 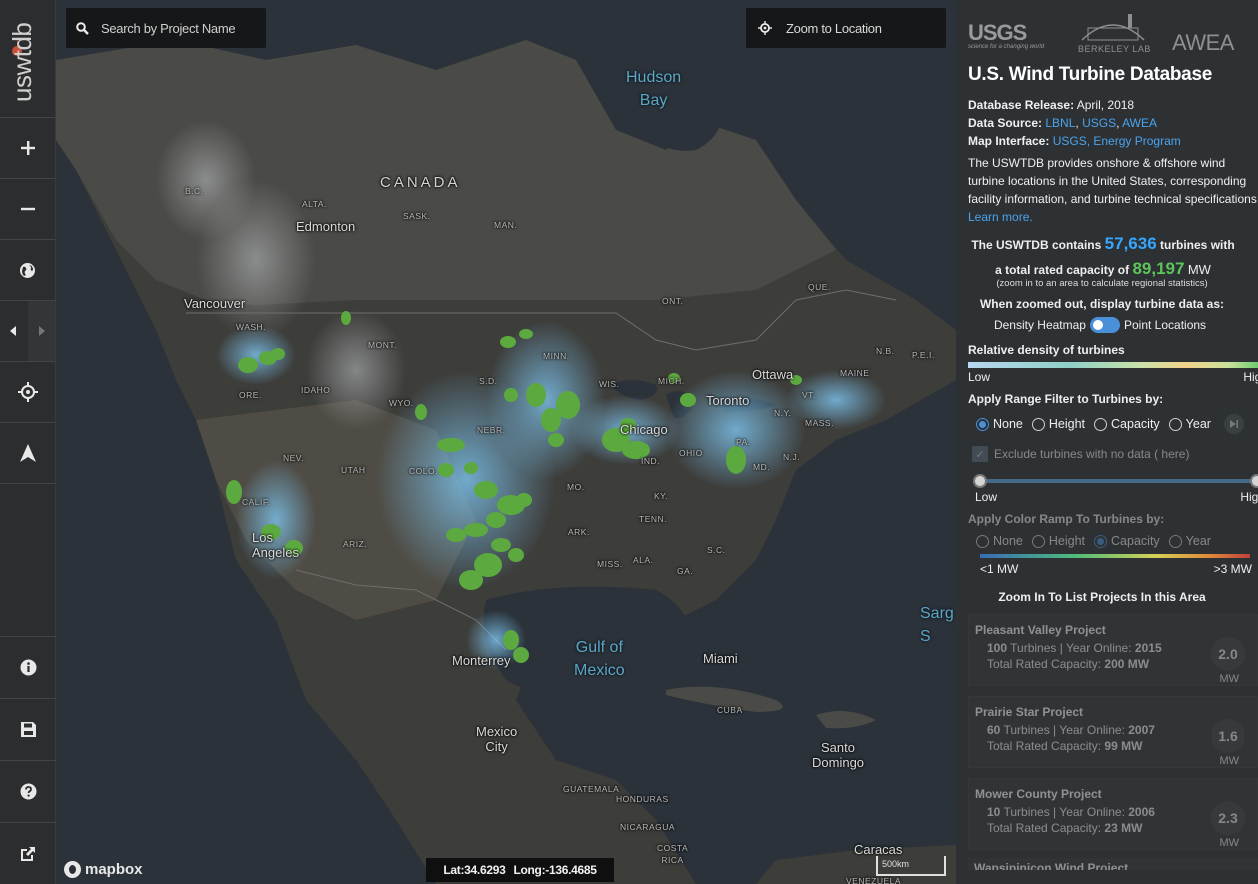 What do you see at coordinates (838, 755) in the screenshot?
I see `map-label-santo-domingo: Santo Domingo` at bounding box center [838, 755].